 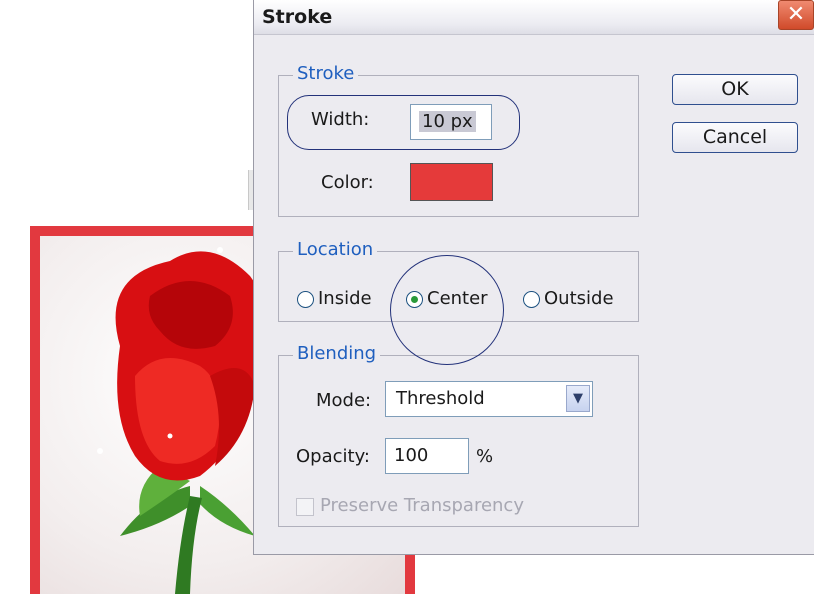 What do you see at coordinates (447, 310) in the screenshot?
I see `center-highlight-annotation` at bounding box center [447, 310].